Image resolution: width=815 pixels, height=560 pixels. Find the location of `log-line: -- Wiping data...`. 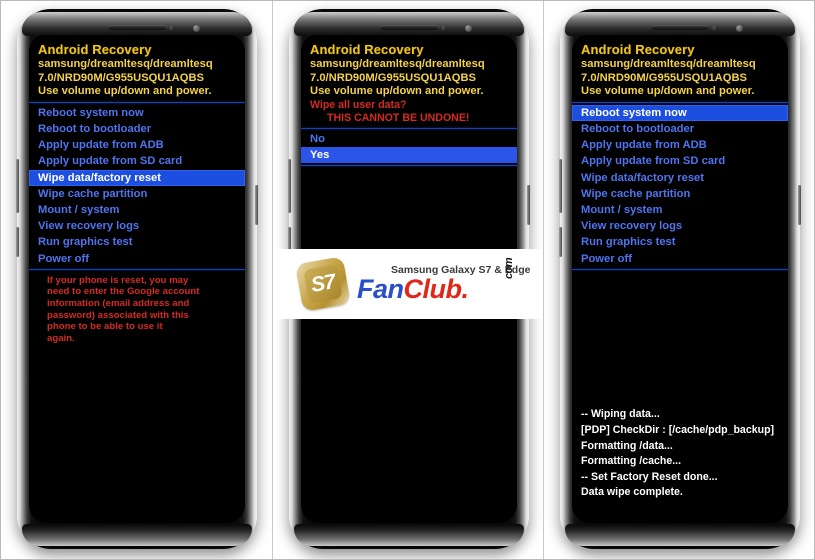

log-line: -- Wiping data... is located at coordinates (620, 414).